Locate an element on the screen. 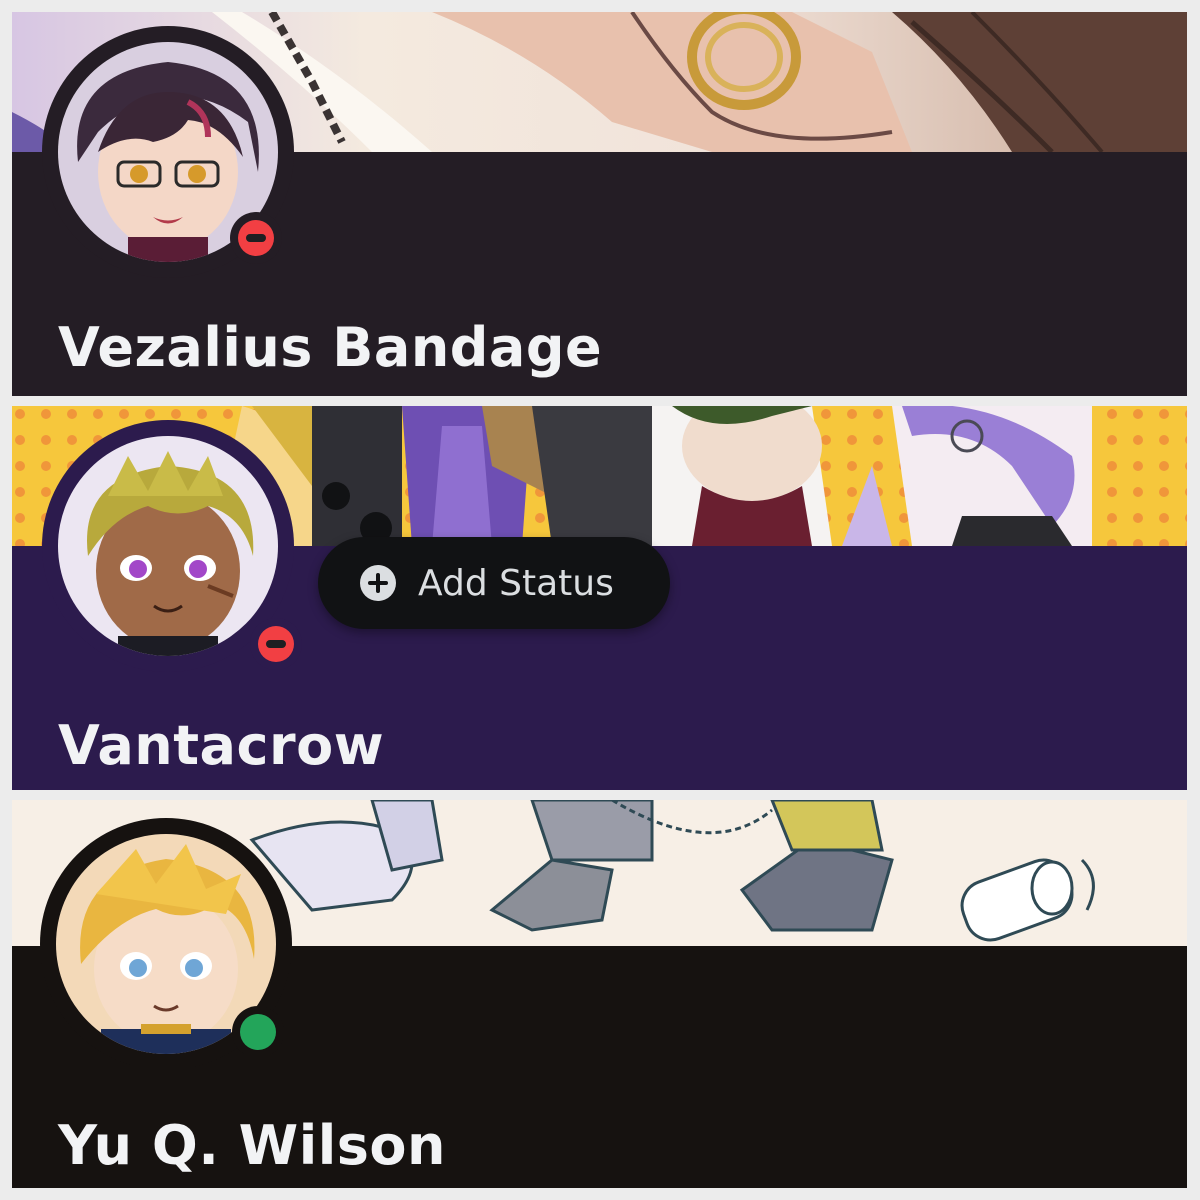 This screenshot has height=1200, width=1200. plus-circle-icon is located at coordinates (378, 583).